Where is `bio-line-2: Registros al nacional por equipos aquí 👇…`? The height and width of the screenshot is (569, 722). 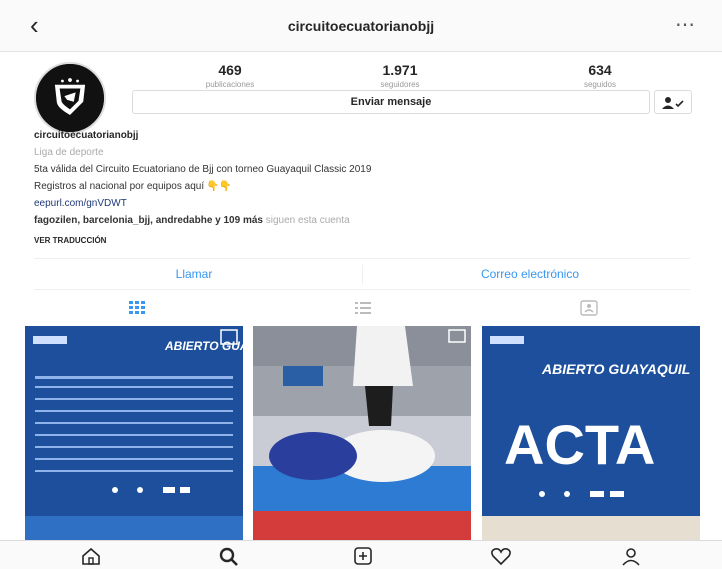
bio-line-2: Registros al nacional por equipos aquí 👇… is located at coordinates (133, 186).